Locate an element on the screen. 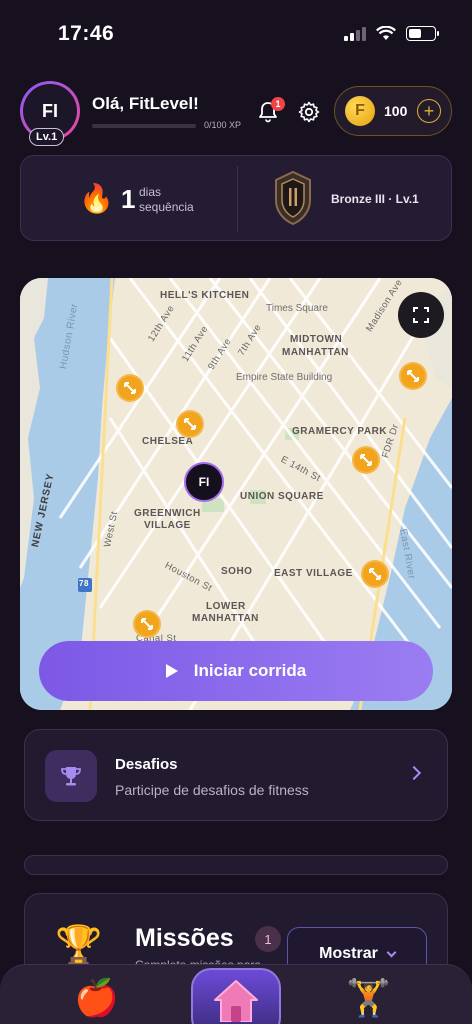 This screenshot has height=1024, width=472. route-78-shield: 78 is located at coordinates (84, 583).